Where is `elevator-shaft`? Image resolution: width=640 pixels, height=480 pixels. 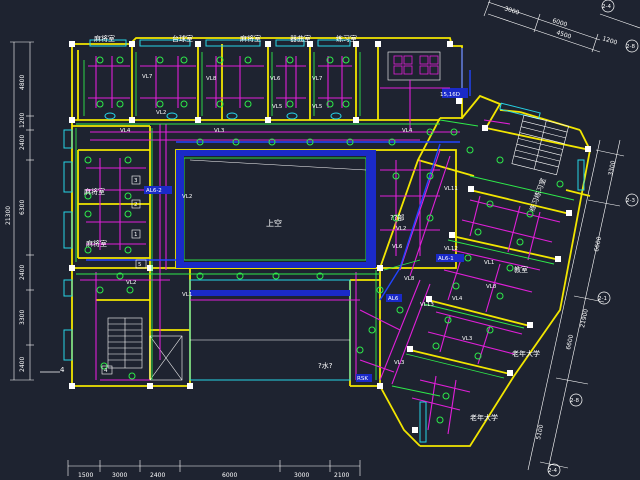
elevator-shaft is located at coordinates (166, 358).